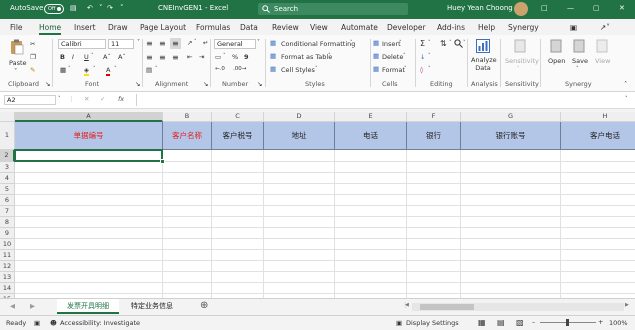  What do you see at coordinates (220, 69) in the screenshot?
I see `increase-decimal-icon: ←.0` at bounding box center [220, 69].